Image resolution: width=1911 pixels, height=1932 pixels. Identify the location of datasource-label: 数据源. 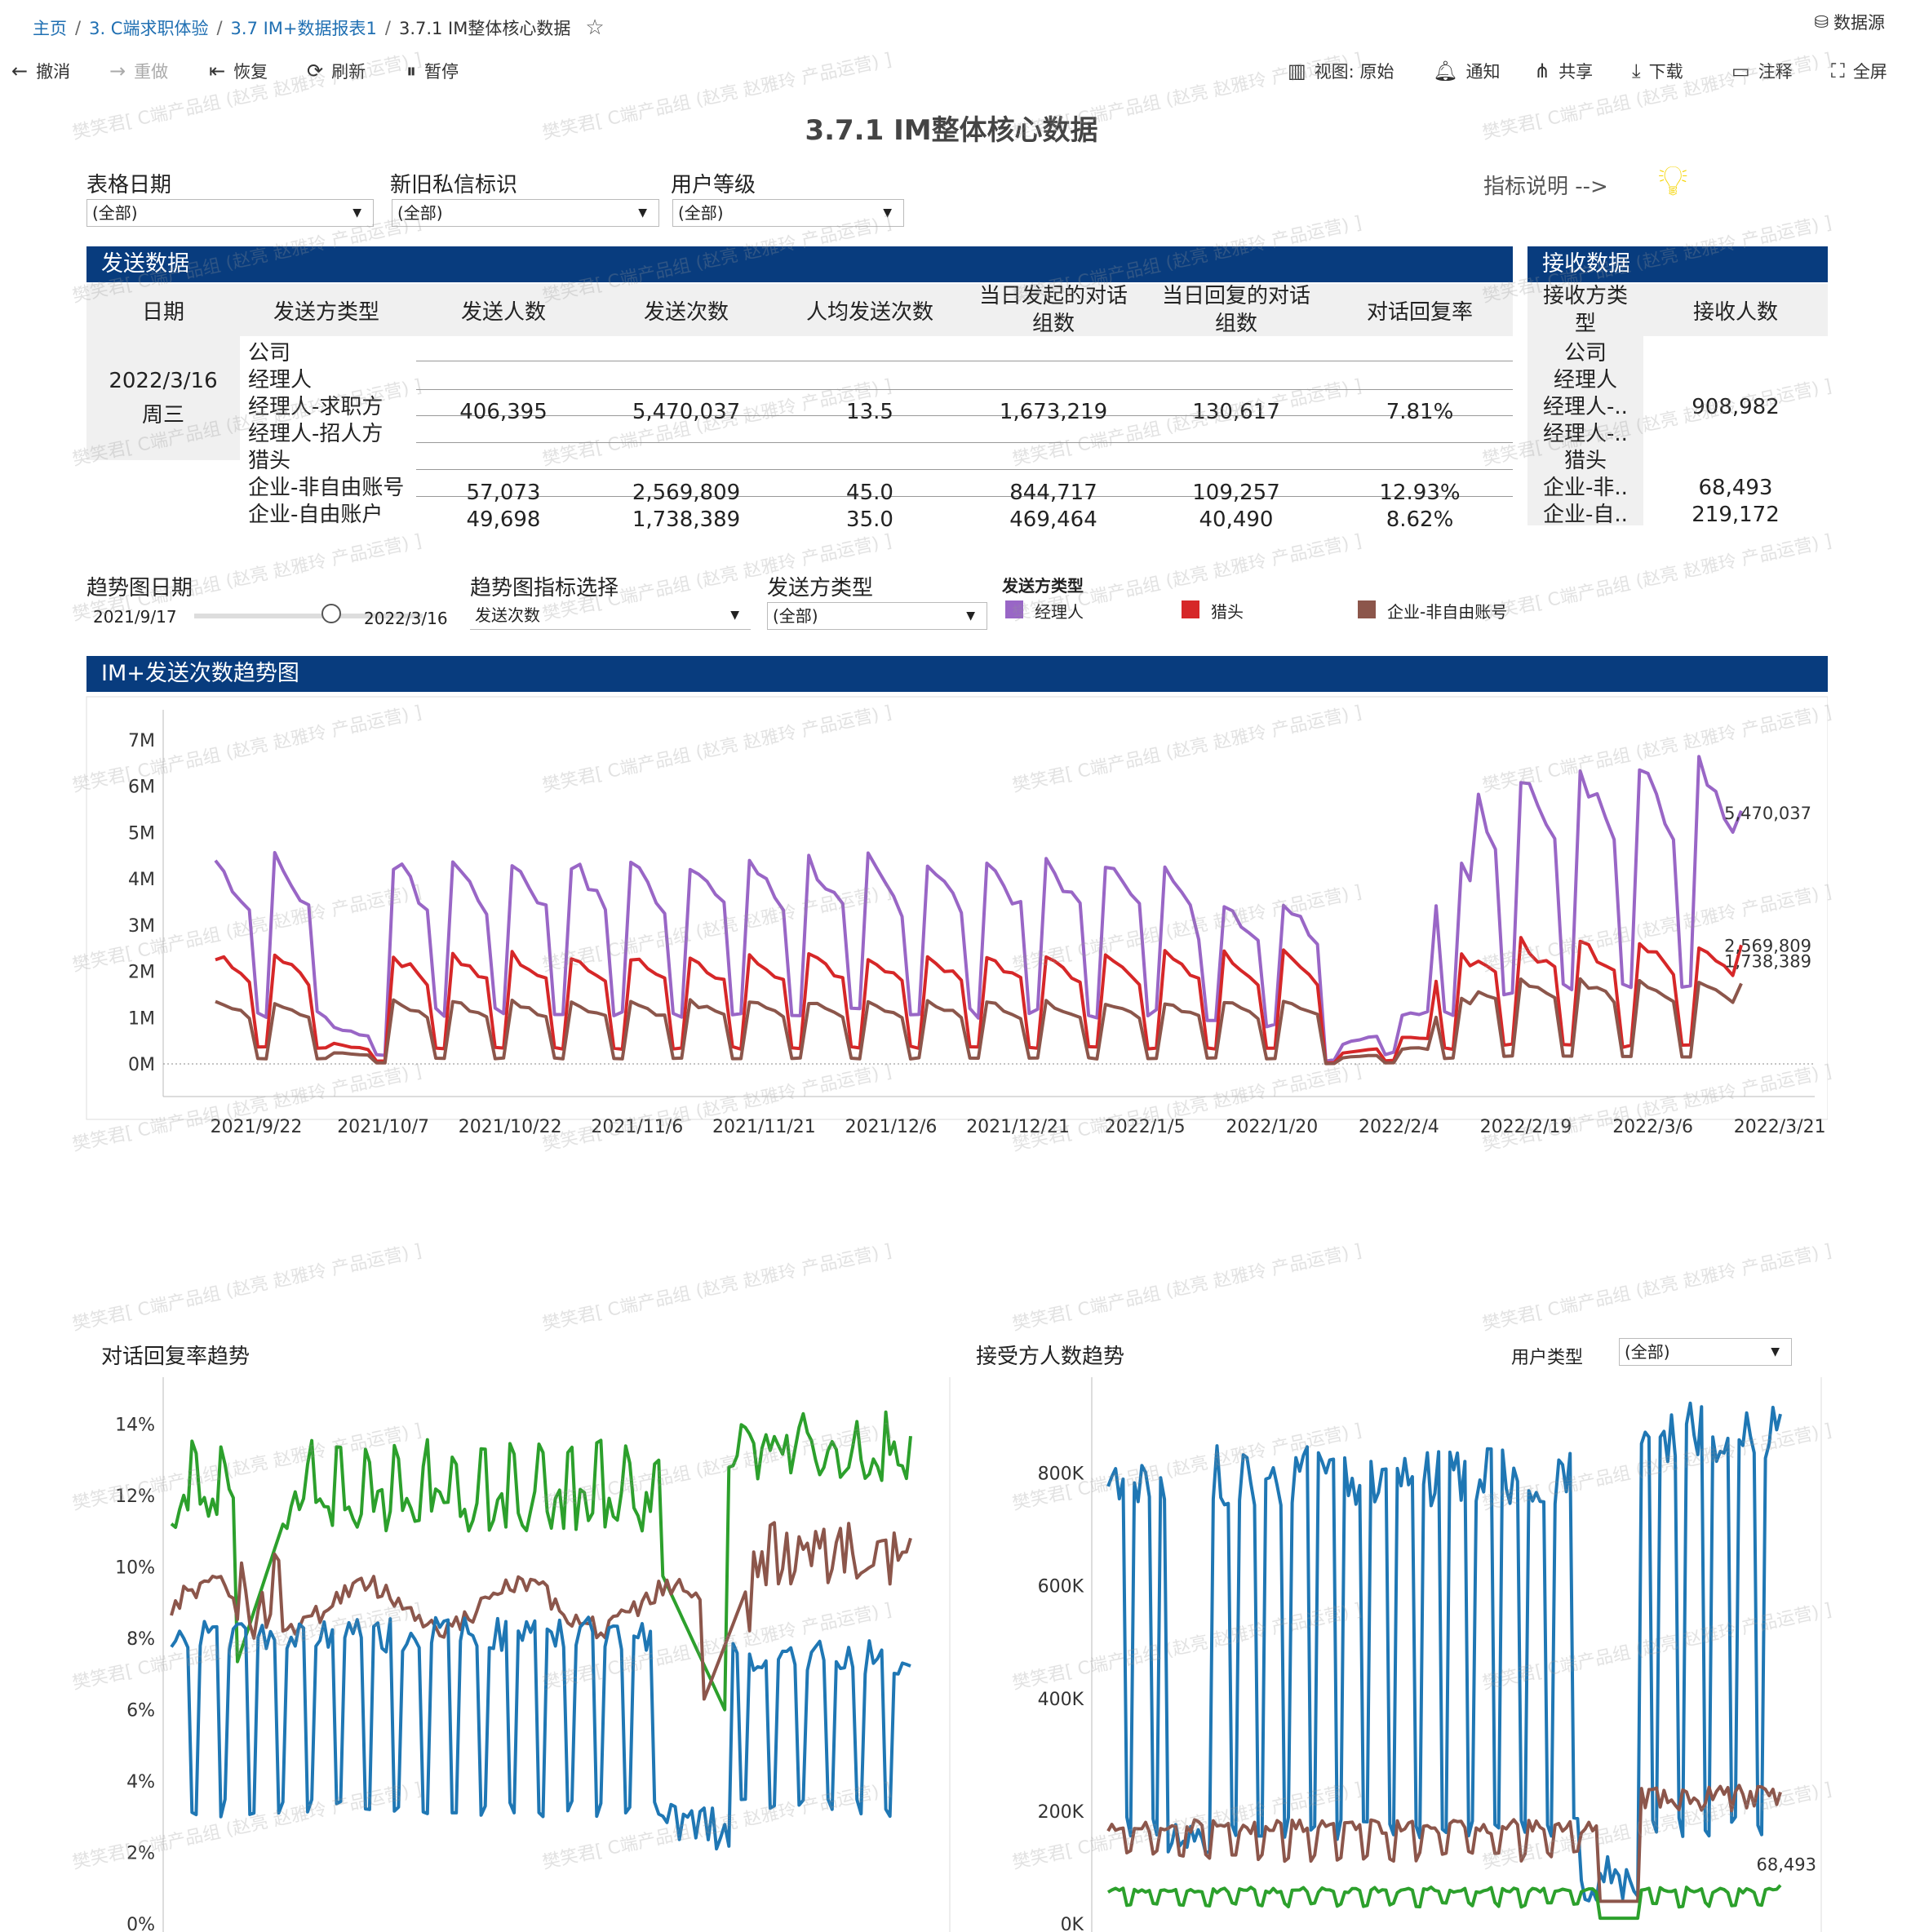
(1859, 23).